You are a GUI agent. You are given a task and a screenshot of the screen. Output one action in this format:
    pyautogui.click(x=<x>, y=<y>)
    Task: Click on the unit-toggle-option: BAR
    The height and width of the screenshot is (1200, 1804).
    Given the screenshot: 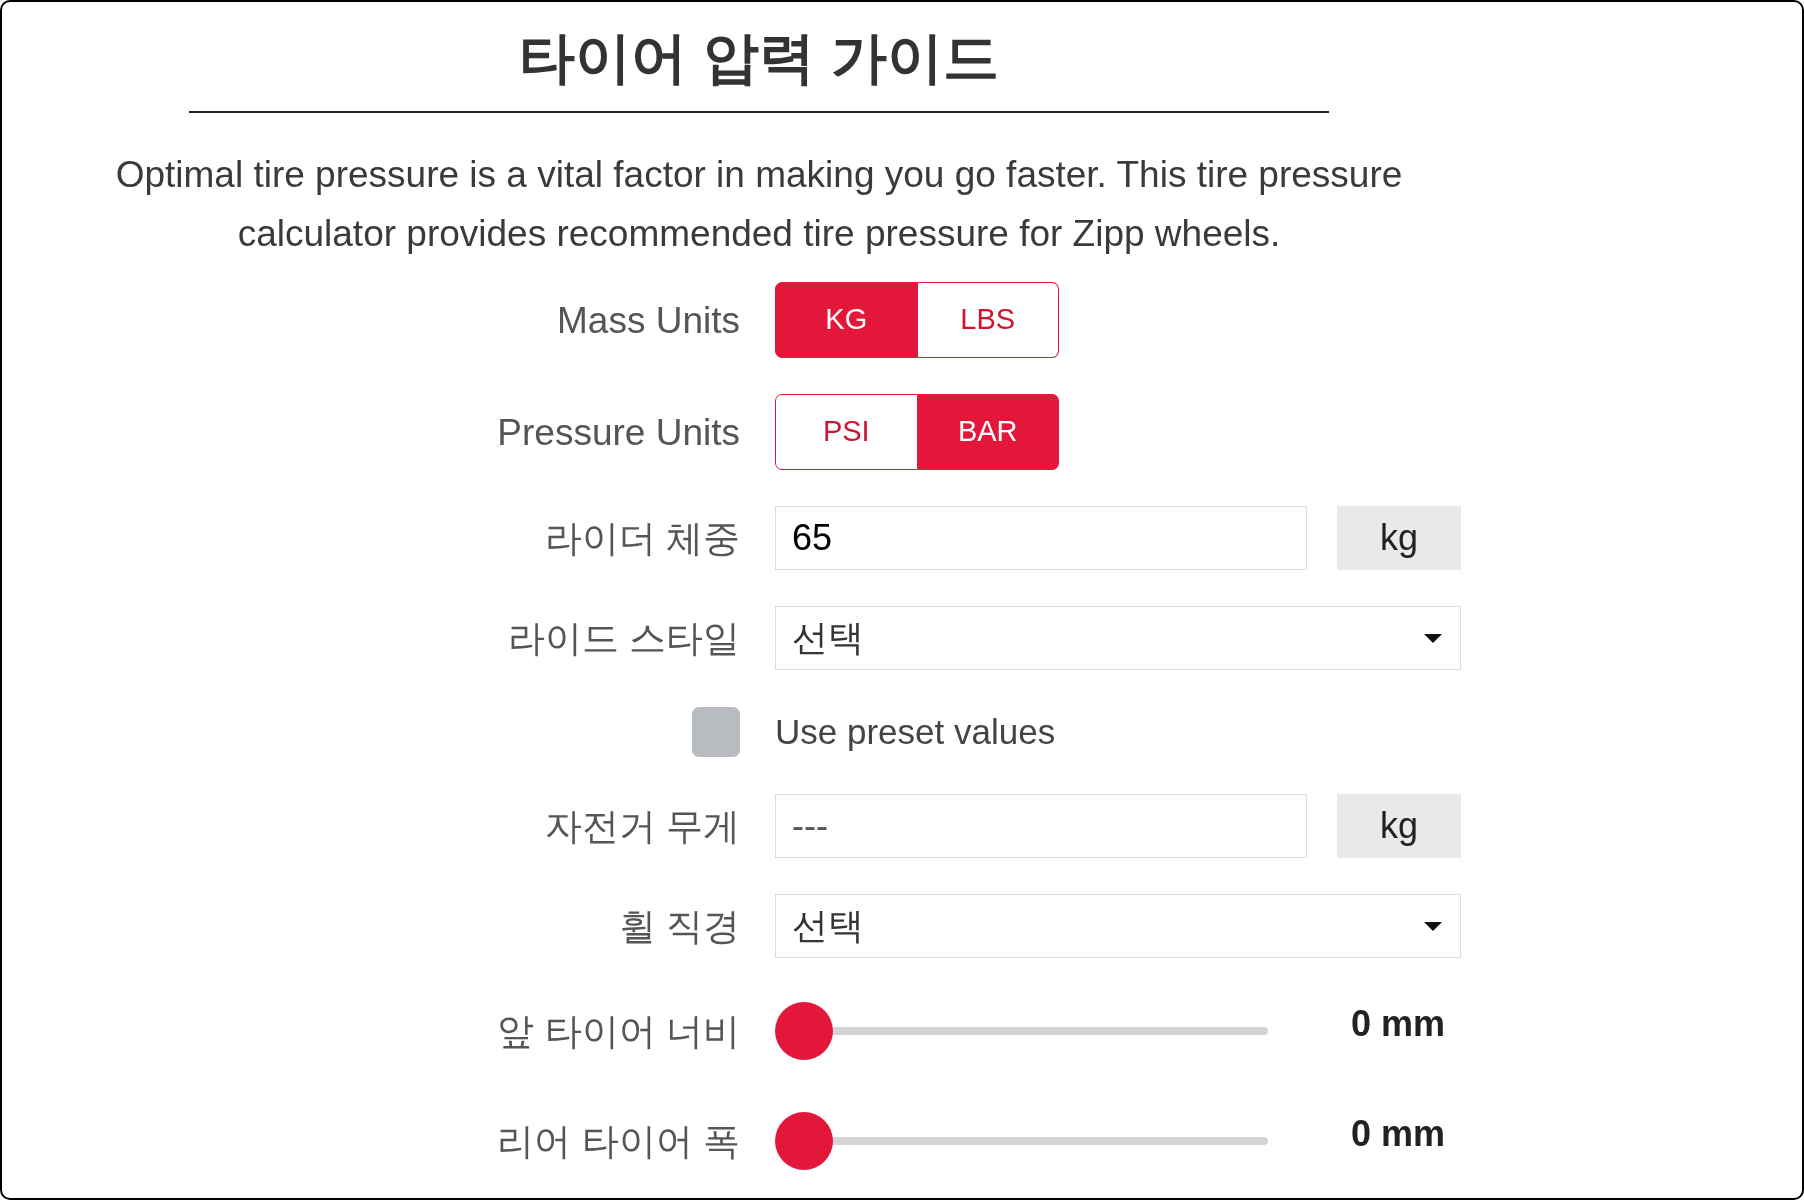 What is the action you would take?
    pyautogui.click(x=988, y=432)
    